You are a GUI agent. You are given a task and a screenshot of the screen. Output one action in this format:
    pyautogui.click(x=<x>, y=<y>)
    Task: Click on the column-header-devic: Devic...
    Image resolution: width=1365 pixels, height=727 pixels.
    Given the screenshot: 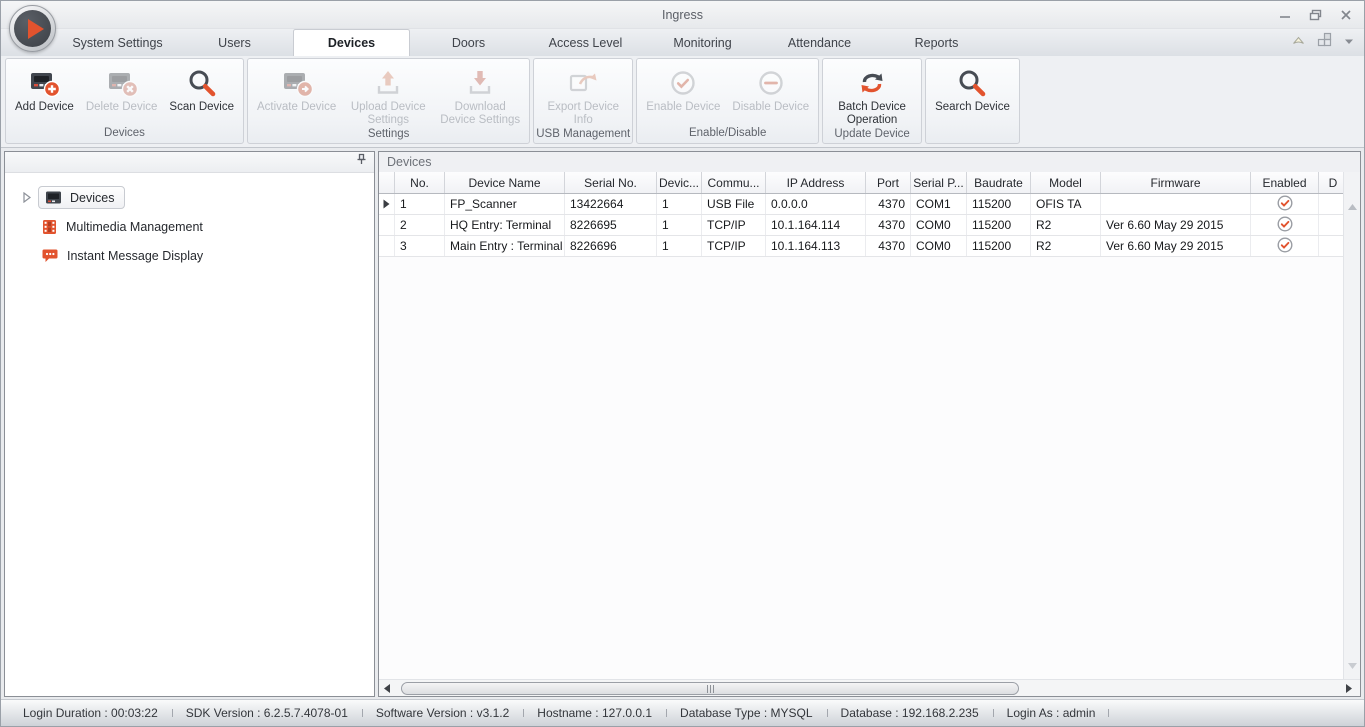 What is the action you would take?
    pyautogui.click(x=679, y=182)
    